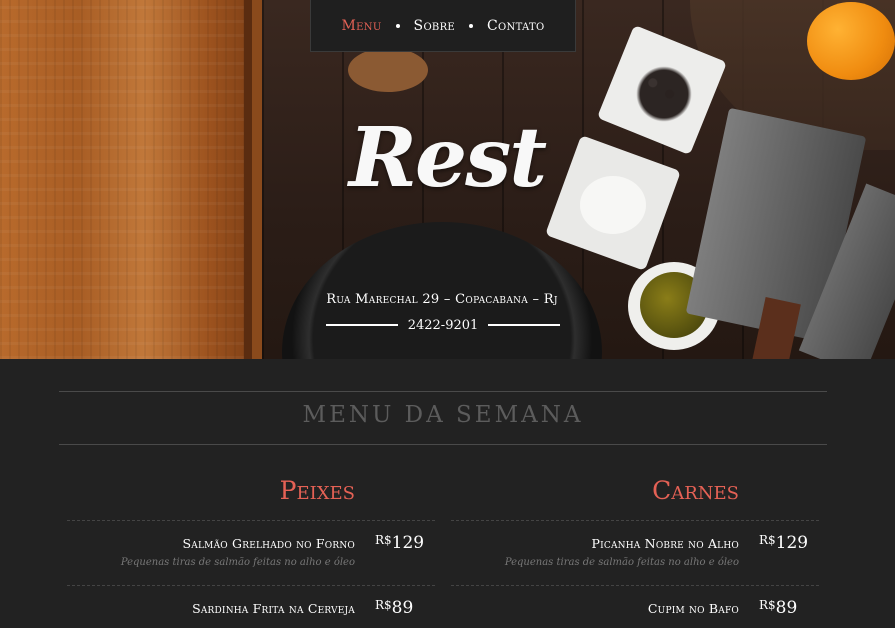 Image resolution: width=895 pixels, height=628 pixels. I want to click on menu-item: Sardinha Frita na Cerveja R$89, so click(251, 607).